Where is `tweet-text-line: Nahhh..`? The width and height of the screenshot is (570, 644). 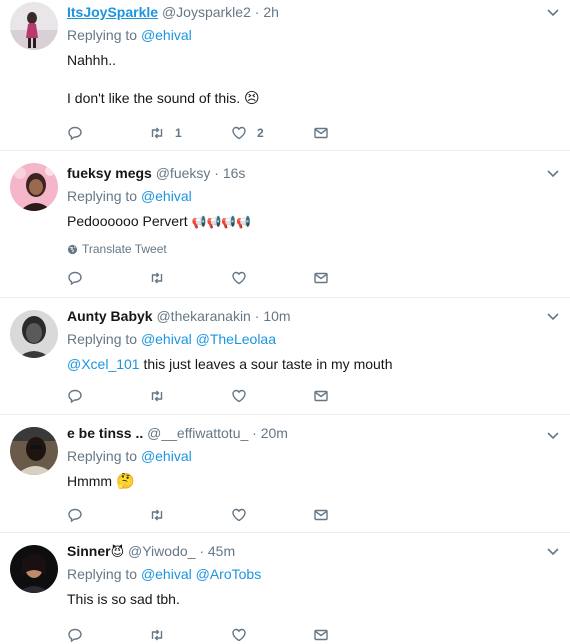
tweet-text-line: Nahhh.. is located at coordinates (92, 60).